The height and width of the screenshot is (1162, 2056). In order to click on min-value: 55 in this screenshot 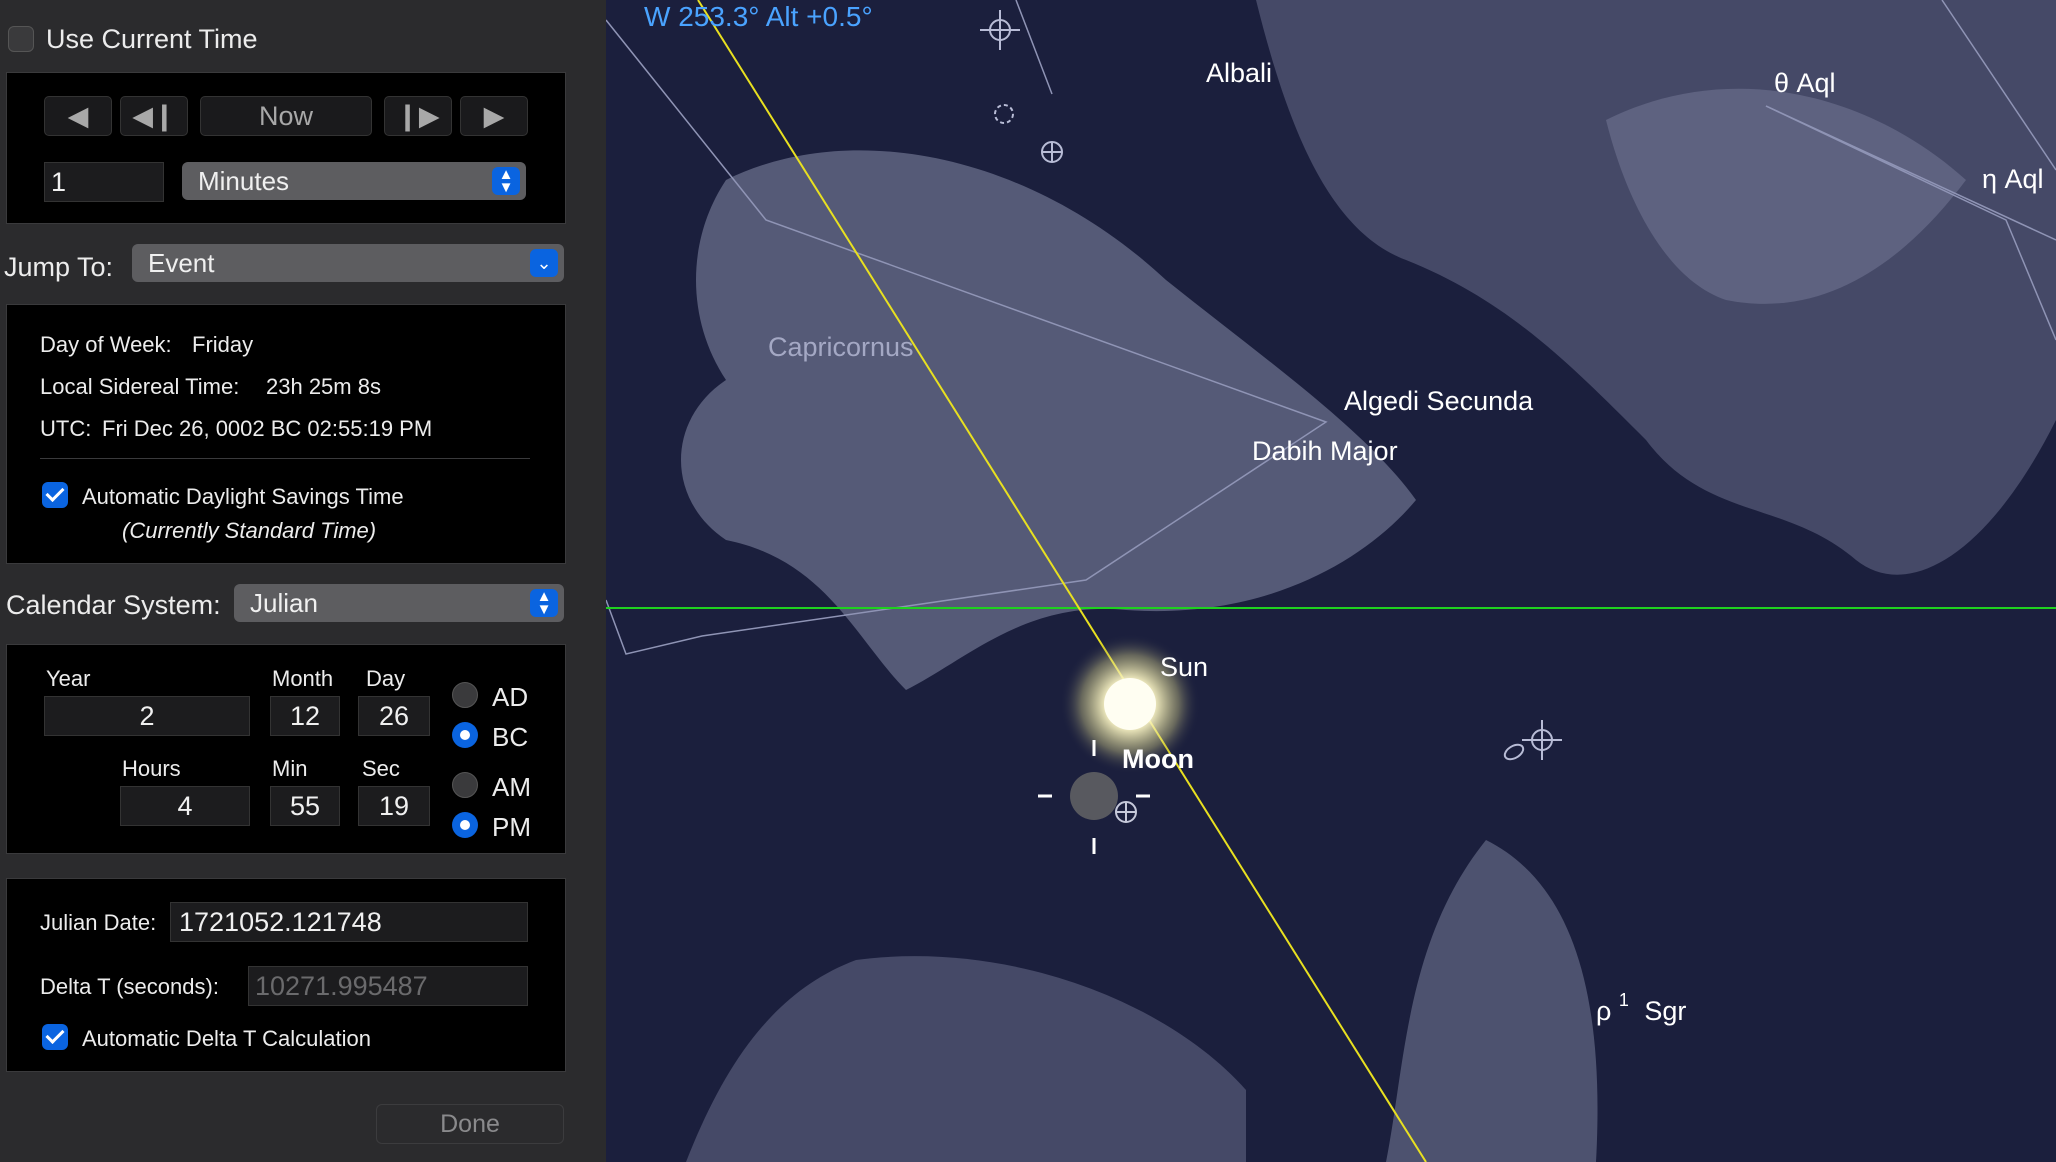, I will do `click(305, 805)`.